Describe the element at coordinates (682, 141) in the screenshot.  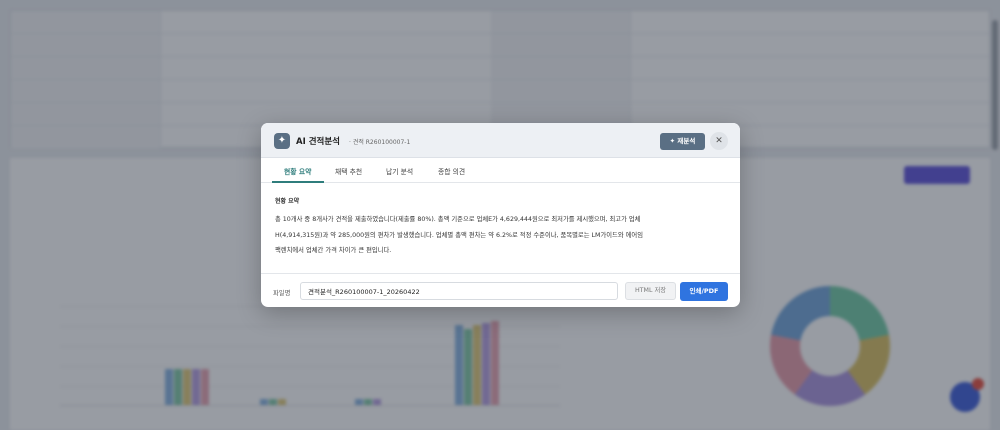
I see `reanalyze-button: ✦ 재분석` at that location.